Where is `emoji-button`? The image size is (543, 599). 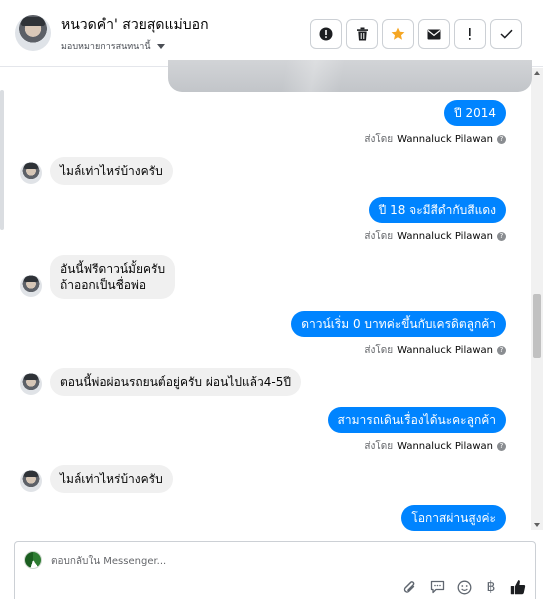 emoji-button is located at coordinates (464, 587).